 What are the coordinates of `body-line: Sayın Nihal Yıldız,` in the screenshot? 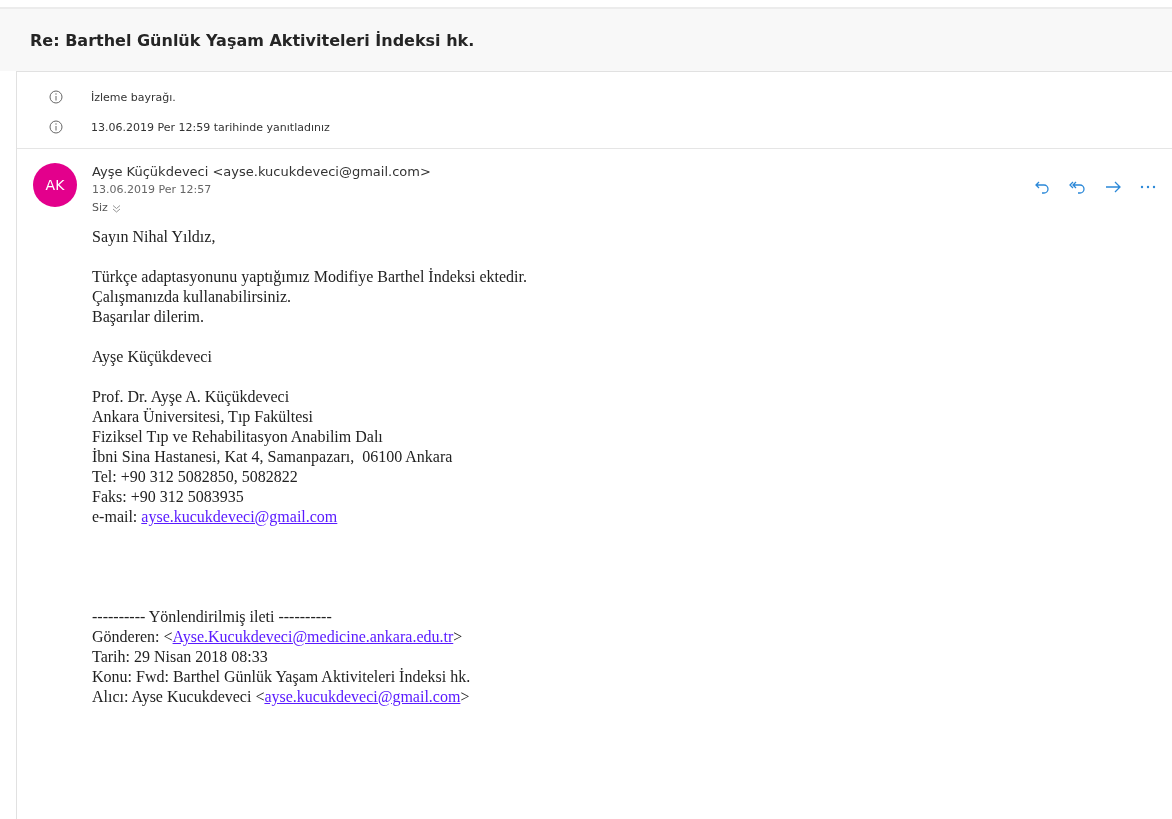 It's located at (154, 237).